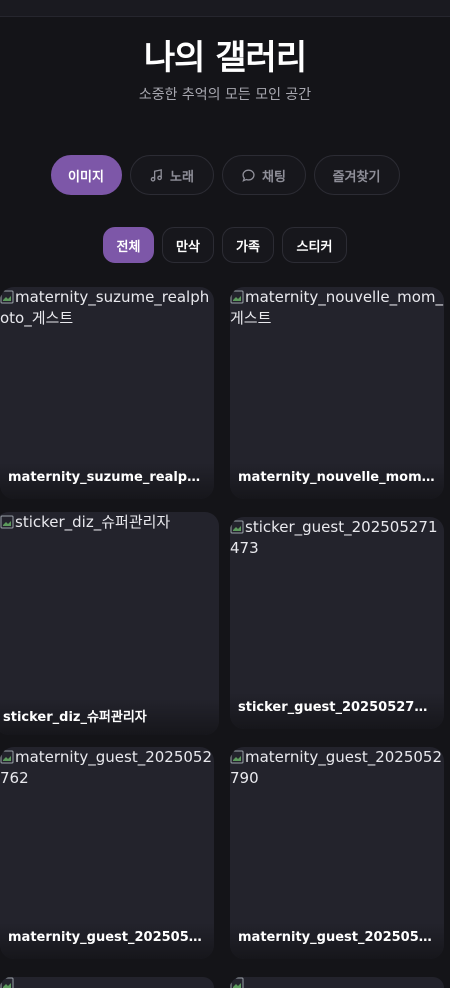 Image resolution: width=450 pixels, height=988 pixels. I want to click on page-subtitle: 소중한 추억의 모든 모인 공간, so click(225, 95).